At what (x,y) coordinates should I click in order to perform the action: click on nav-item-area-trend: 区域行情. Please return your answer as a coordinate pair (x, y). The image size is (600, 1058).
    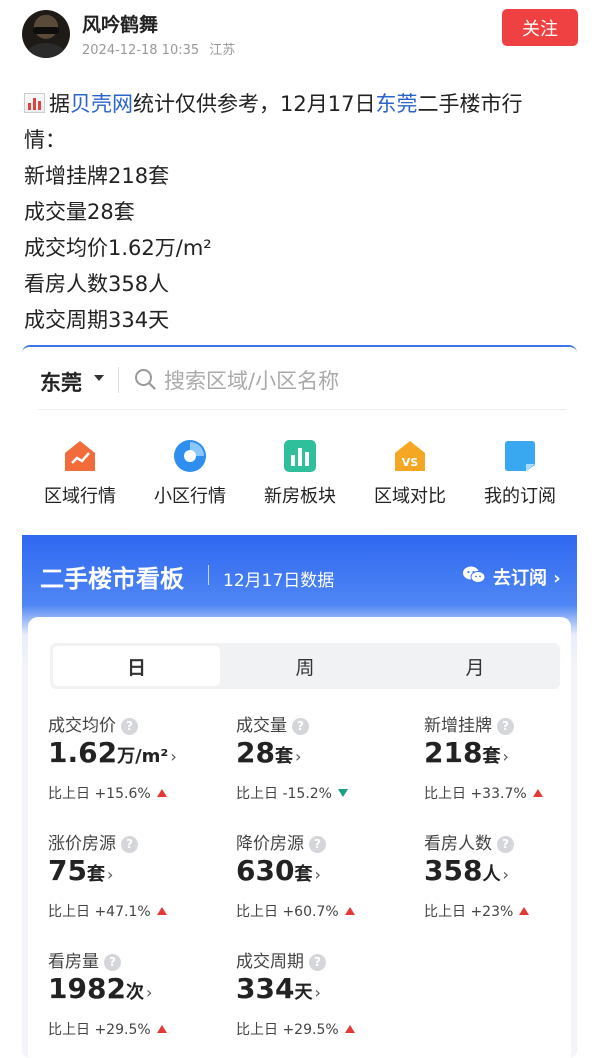
    Looking at the image, I should click on (80, 475).